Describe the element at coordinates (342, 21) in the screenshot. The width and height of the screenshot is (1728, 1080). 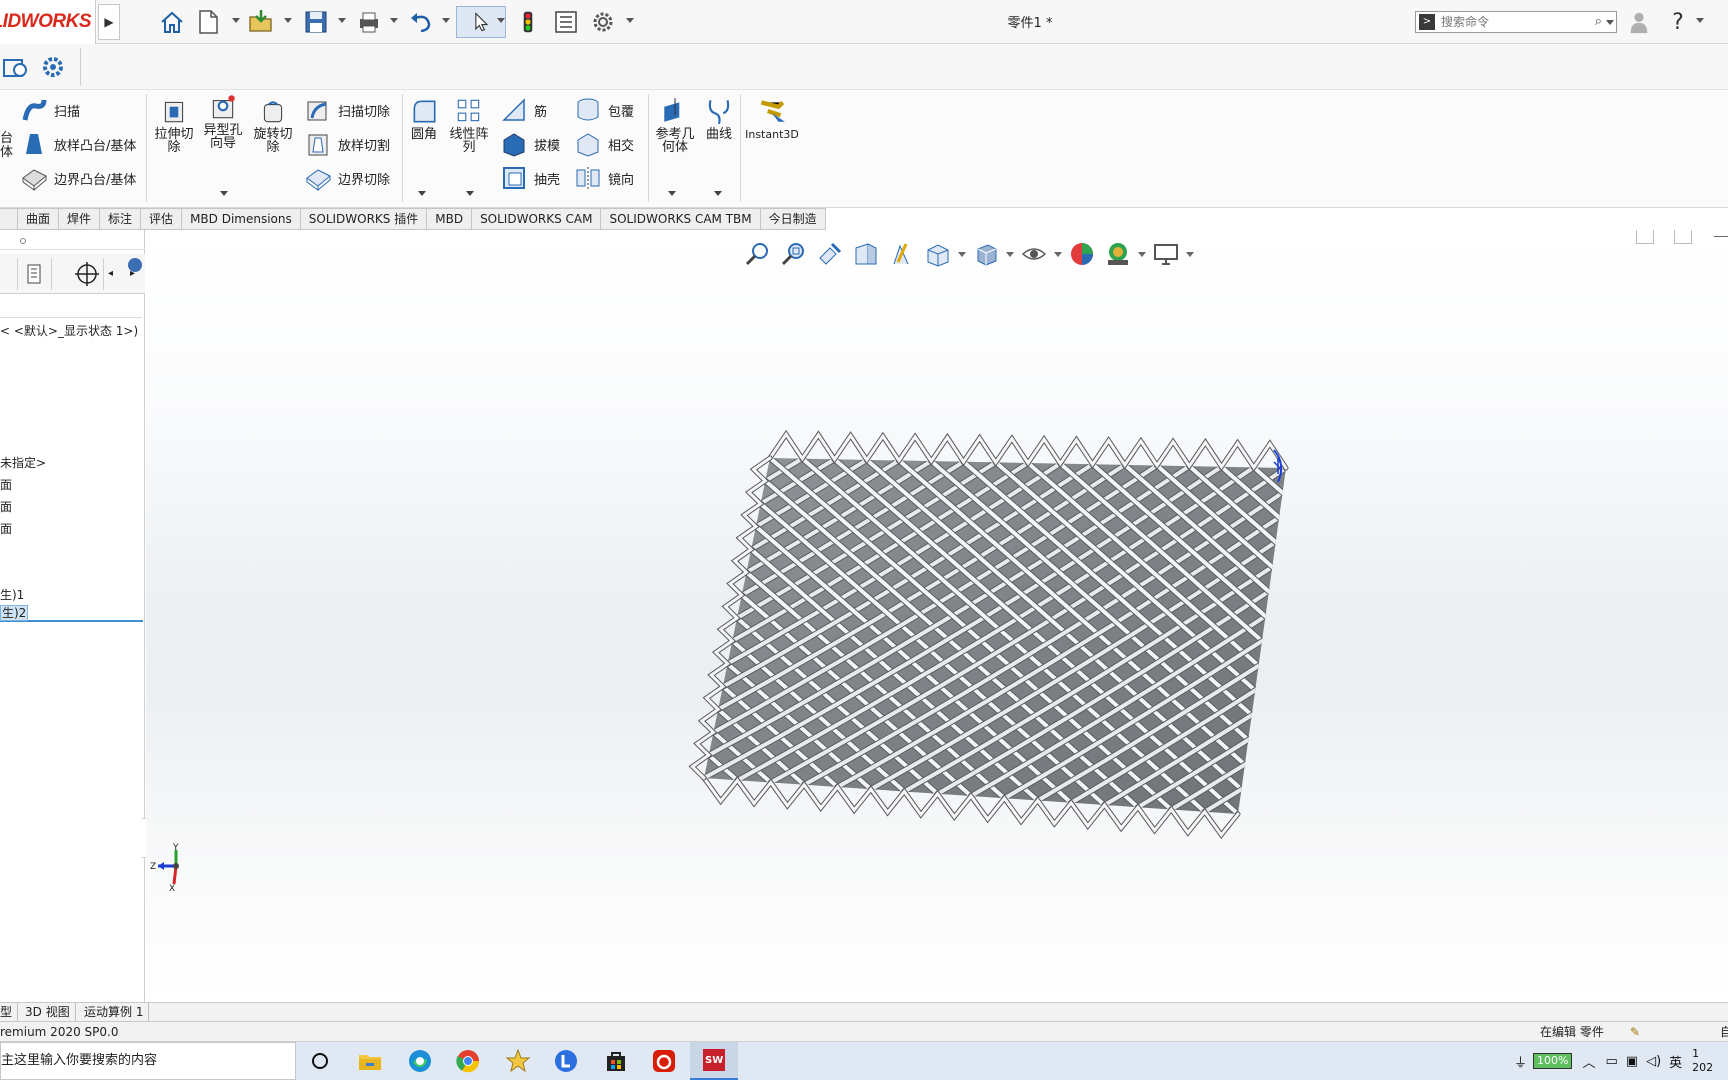
I see `save-dropdown-icon` at that location.